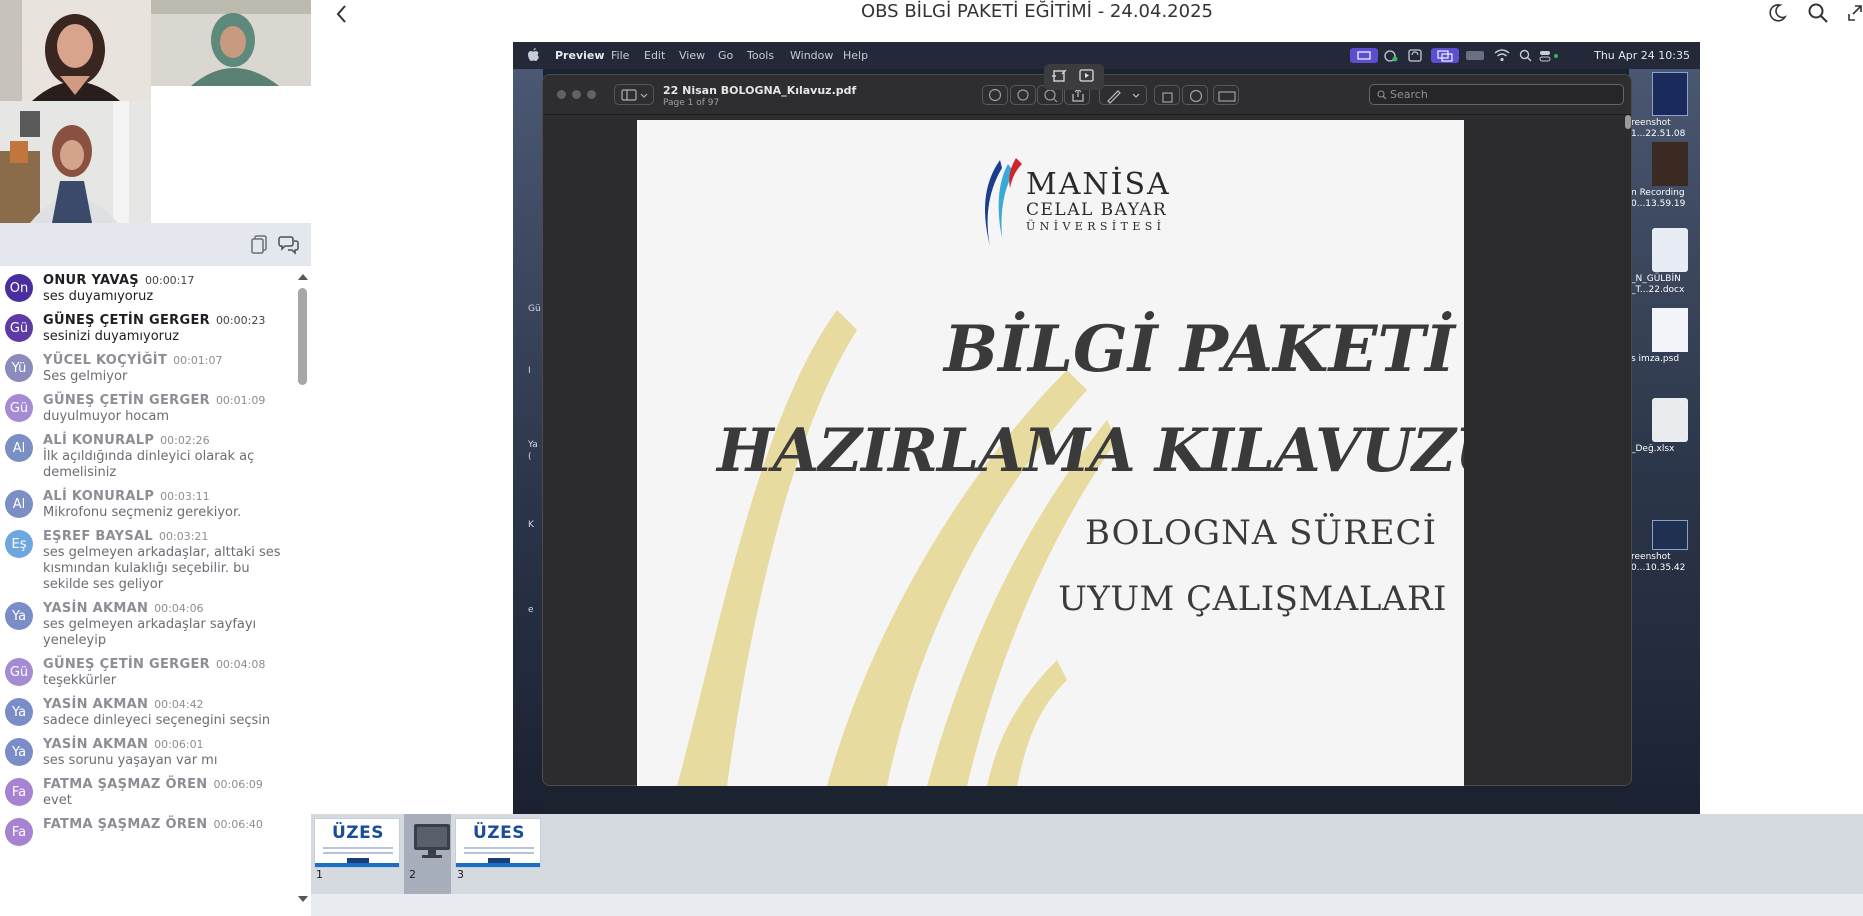 This screenshot has height=916, width=1863. I want to click on chat-message: Yü YÜCEL KOÇYİĞİT 00:01:07 Ses gelmiyor, so click(148, 368).